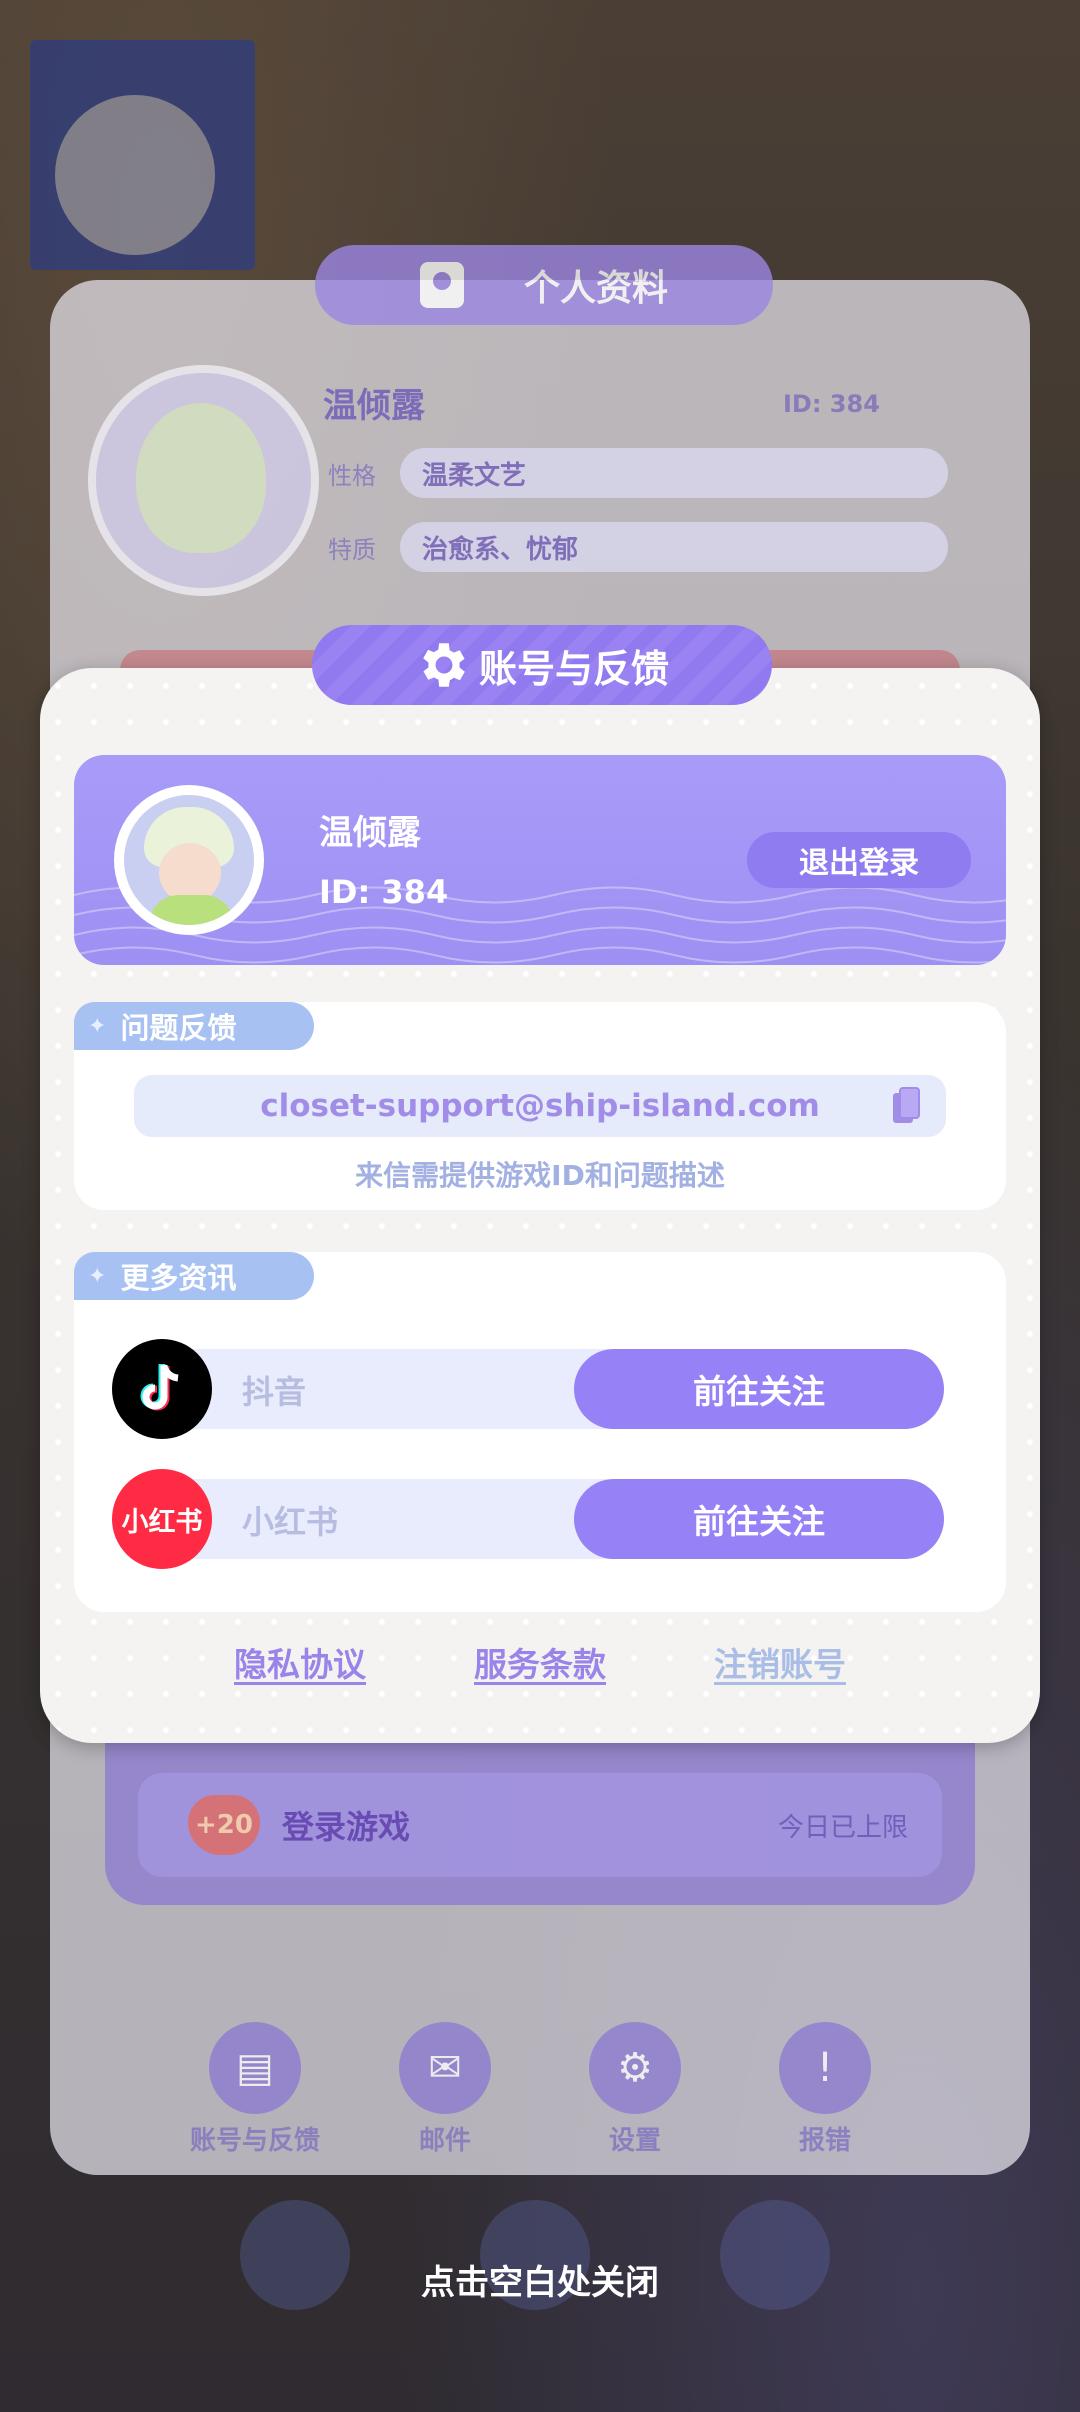 The image size is (1080, 2412). I want to click on trait-row-personality: 性格 温柔文艺, so click(638, 473).